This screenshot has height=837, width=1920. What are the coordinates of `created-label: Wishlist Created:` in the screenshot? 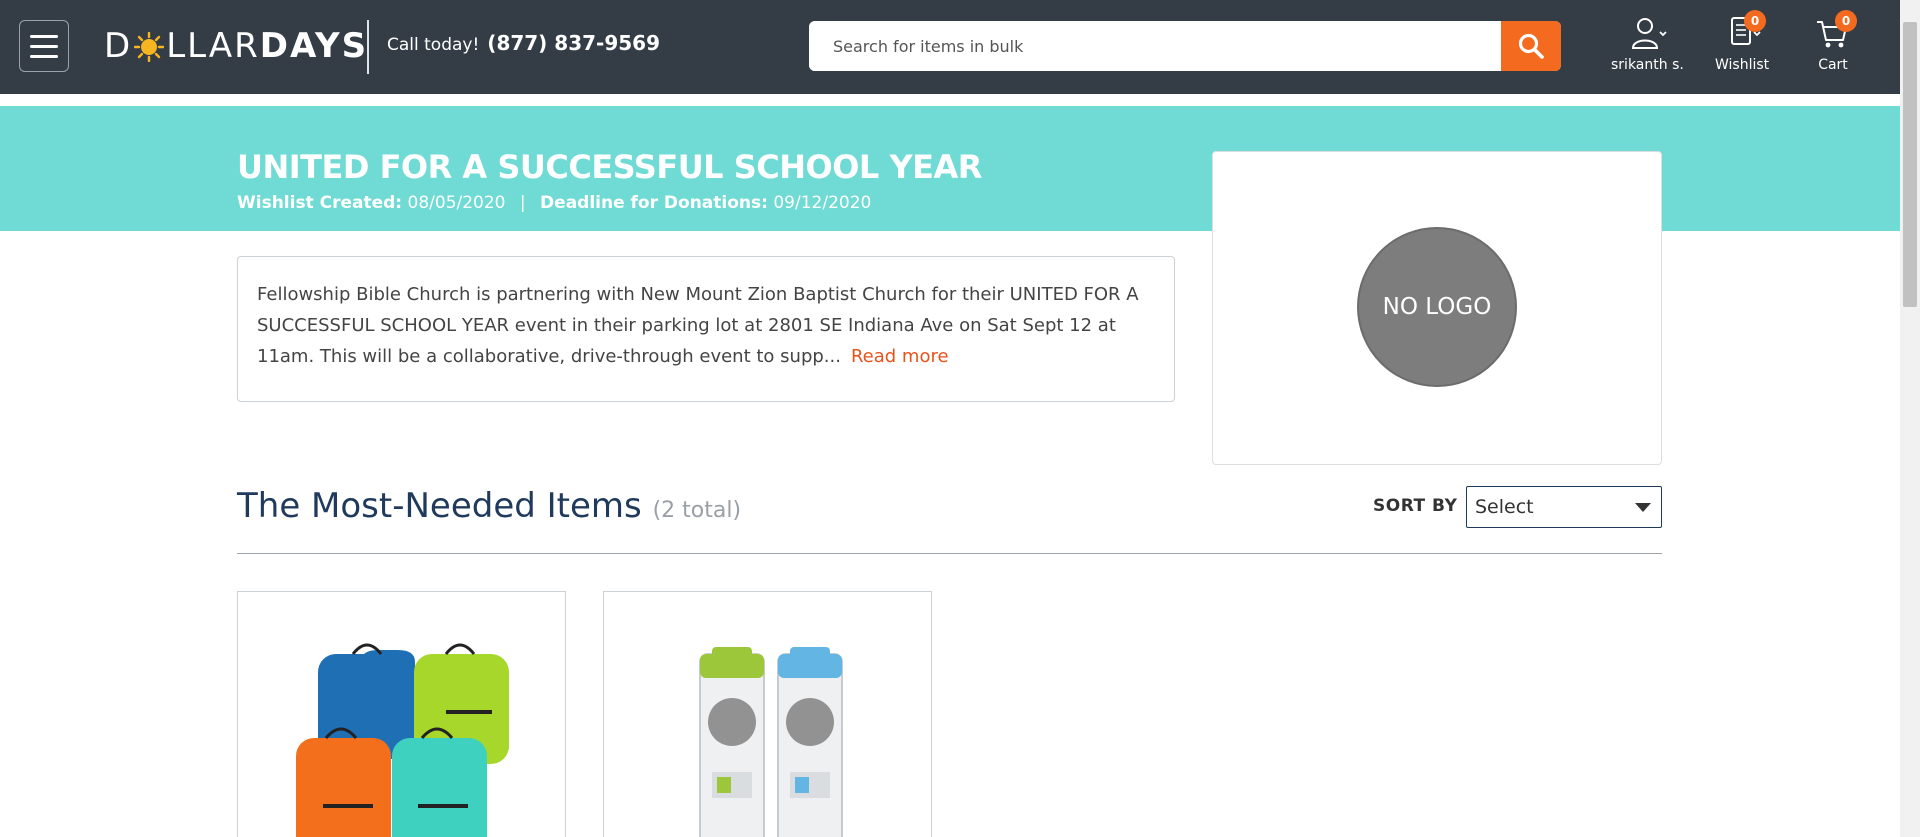 It's located at (320, 203).